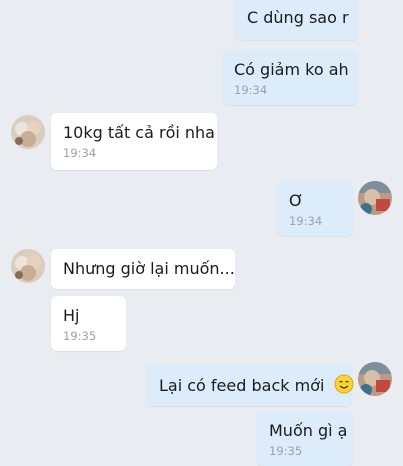  What do you see at coordinates (71, 315) in the screenshot?
I see `message-text: Hj` at bounding box center [71, 315].